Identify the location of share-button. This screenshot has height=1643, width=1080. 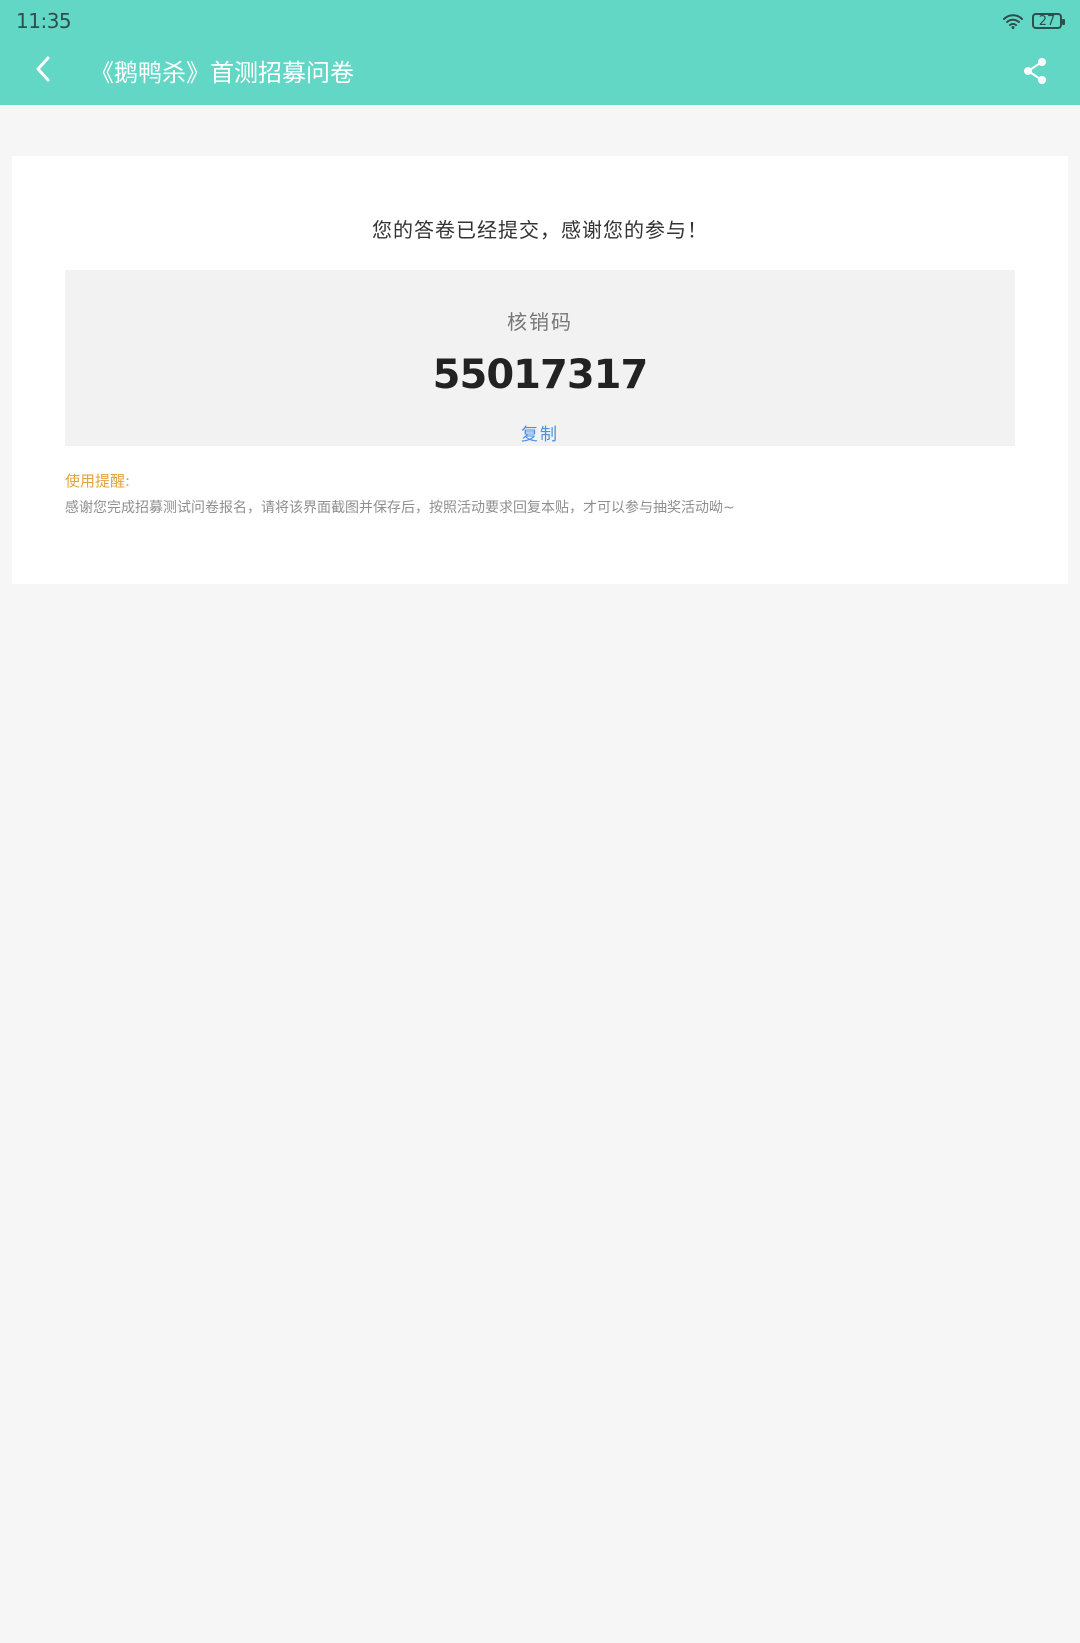
(1035, 73).